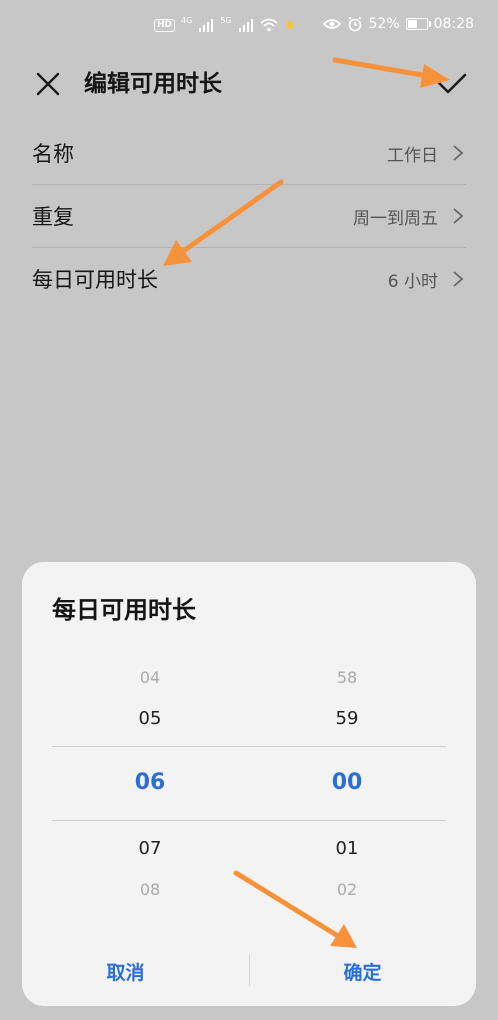  I want to click on clock: 08:28, so click(453, 24).